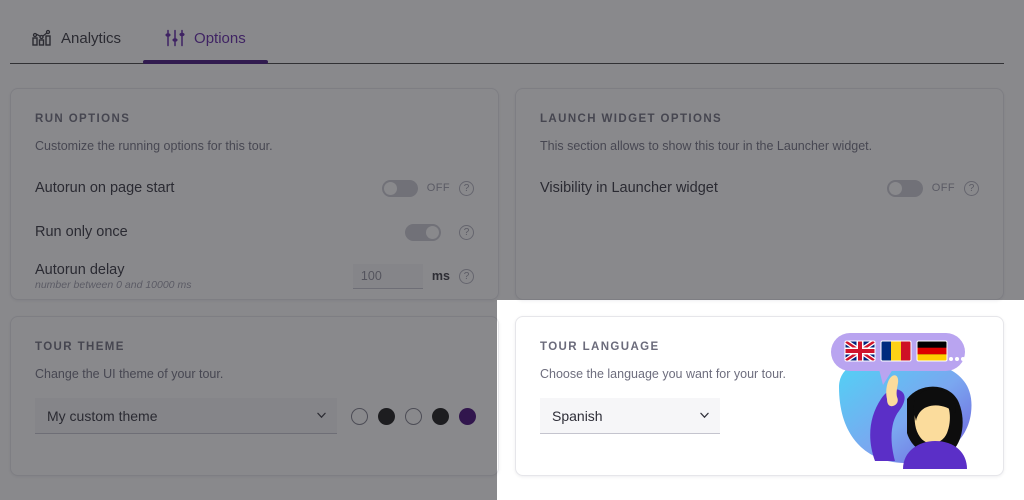 This screenshot has height=500, width=1024. I want to click on autorun-delay-help-icon: ?, so click(466, 276).